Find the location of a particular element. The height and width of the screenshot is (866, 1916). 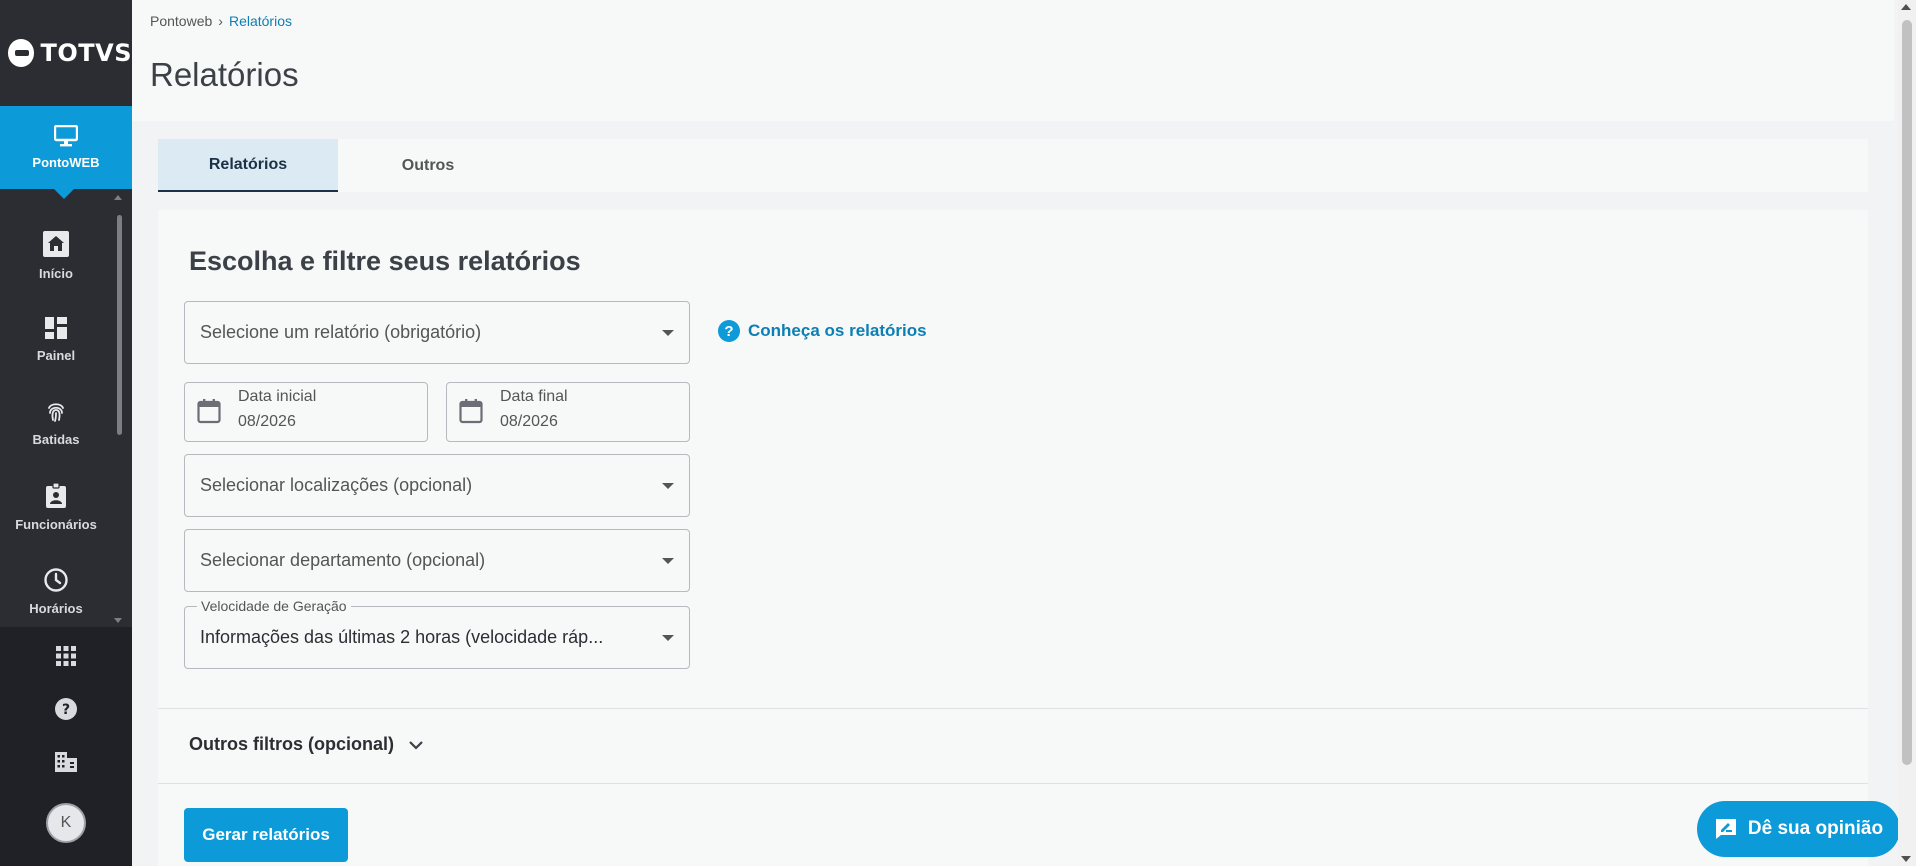

help-reports-link: ? Conheça os relatórios is located at coordinates (822, 331).